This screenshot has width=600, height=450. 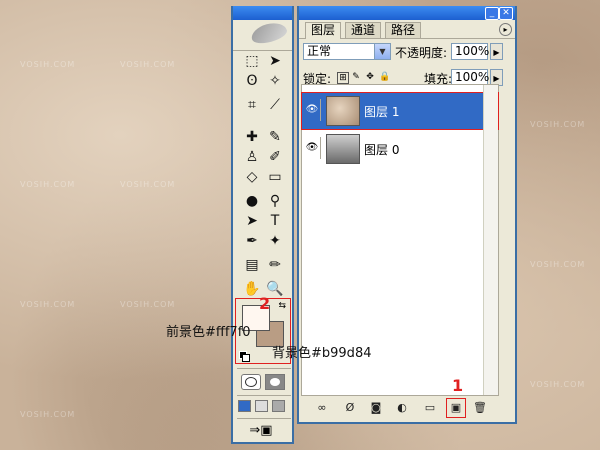 I want to click on lock-position-icon: ✥, so click(x=370, y=77).